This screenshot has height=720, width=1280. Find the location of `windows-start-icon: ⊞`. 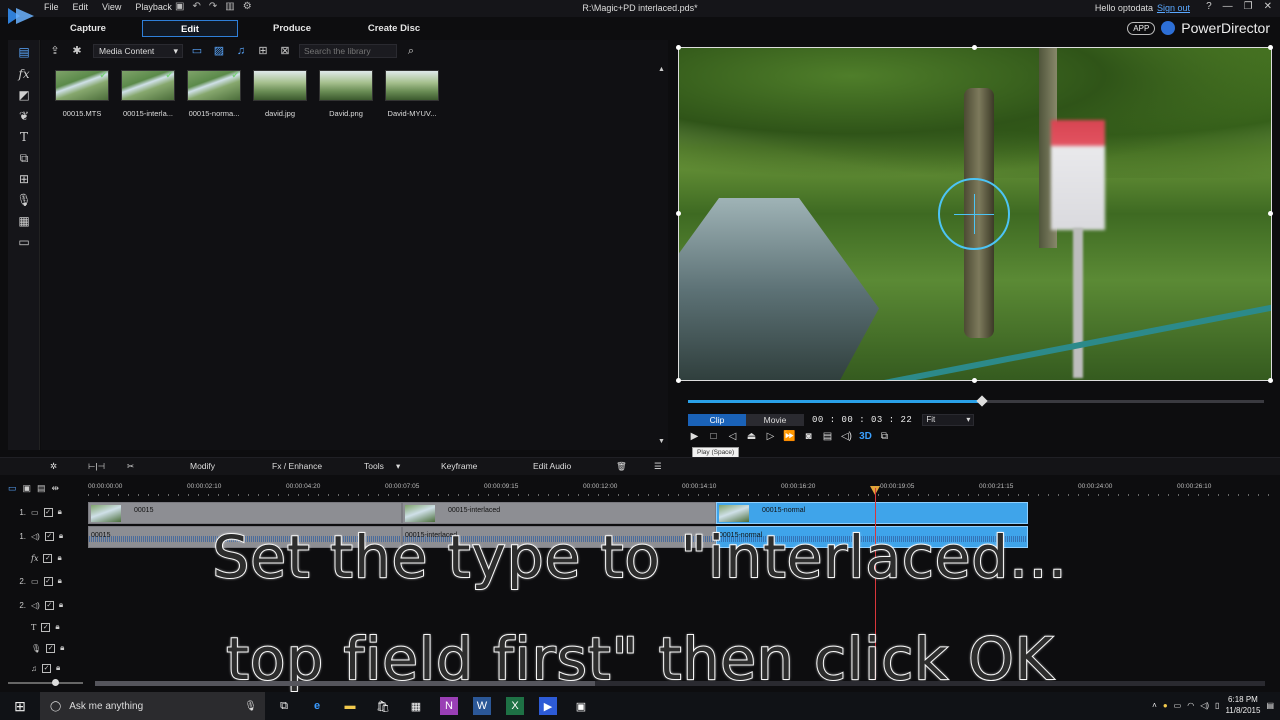

windows-start-icon: ⊞ is located at coordinates (20, 706).